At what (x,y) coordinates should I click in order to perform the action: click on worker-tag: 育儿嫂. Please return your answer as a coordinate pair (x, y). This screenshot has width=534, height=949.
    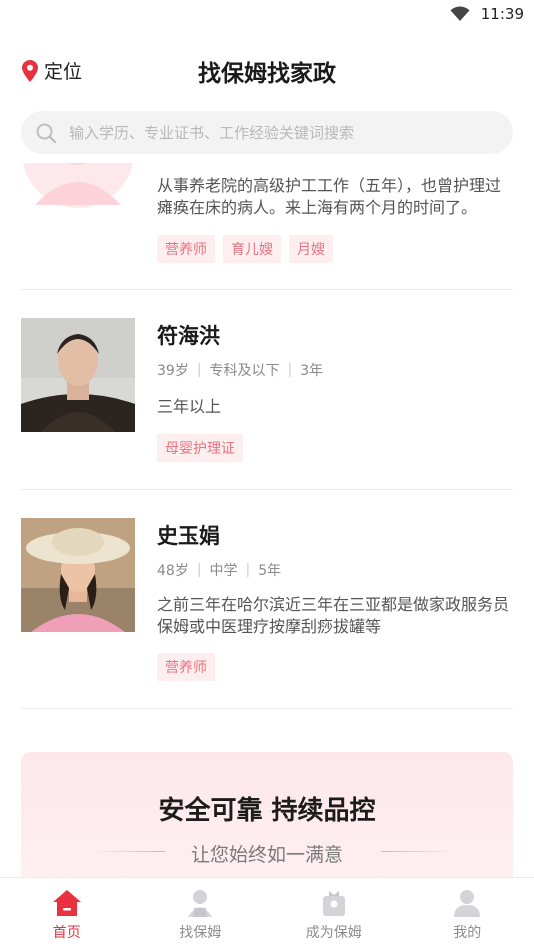
    Looking at the image, I should click on (252, 249).